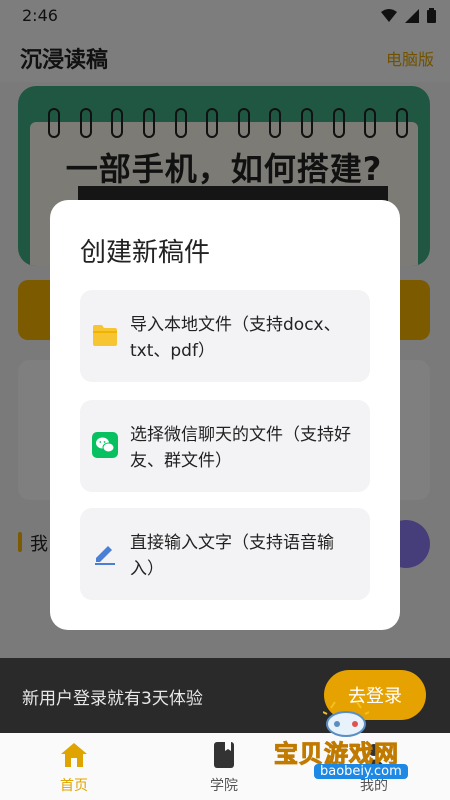 This screenshot has height=800, width=450. What do you see at coordinates (224, 786) in the screenshot?
I see `tab-label: 学院` at bounding box center [224, 786].